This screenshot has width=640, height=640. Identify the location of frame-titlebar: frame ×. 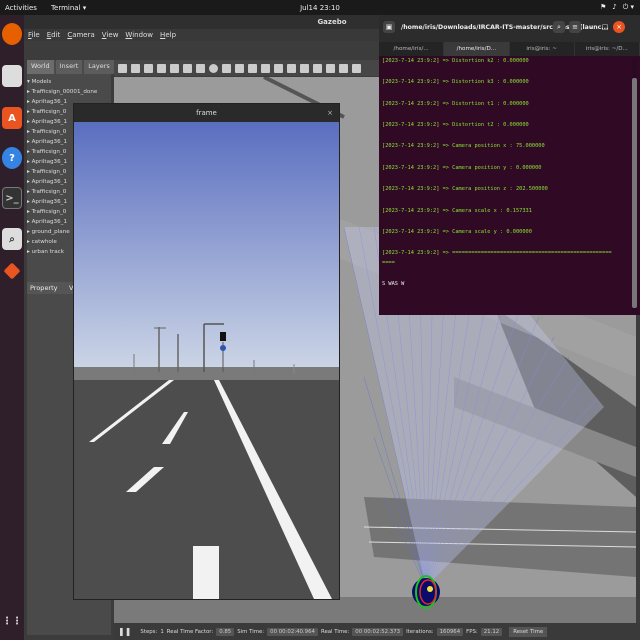
(206, 113).